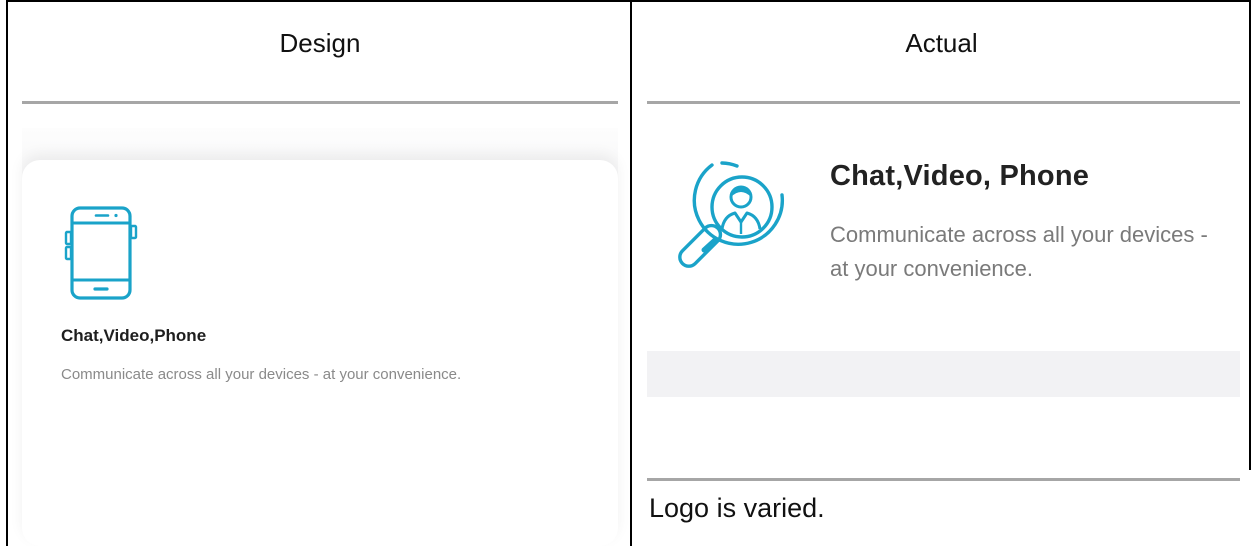  Describe the element at coordinates (628, 1) in the screenshot. I see `table-top-border` at that location.